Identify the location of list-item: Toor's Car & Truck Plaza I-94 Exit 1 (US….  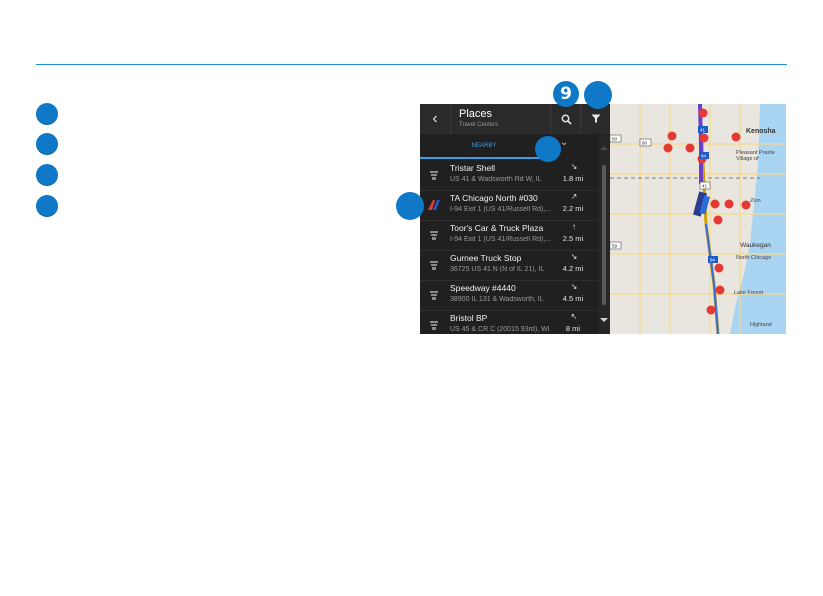
(509, 235).